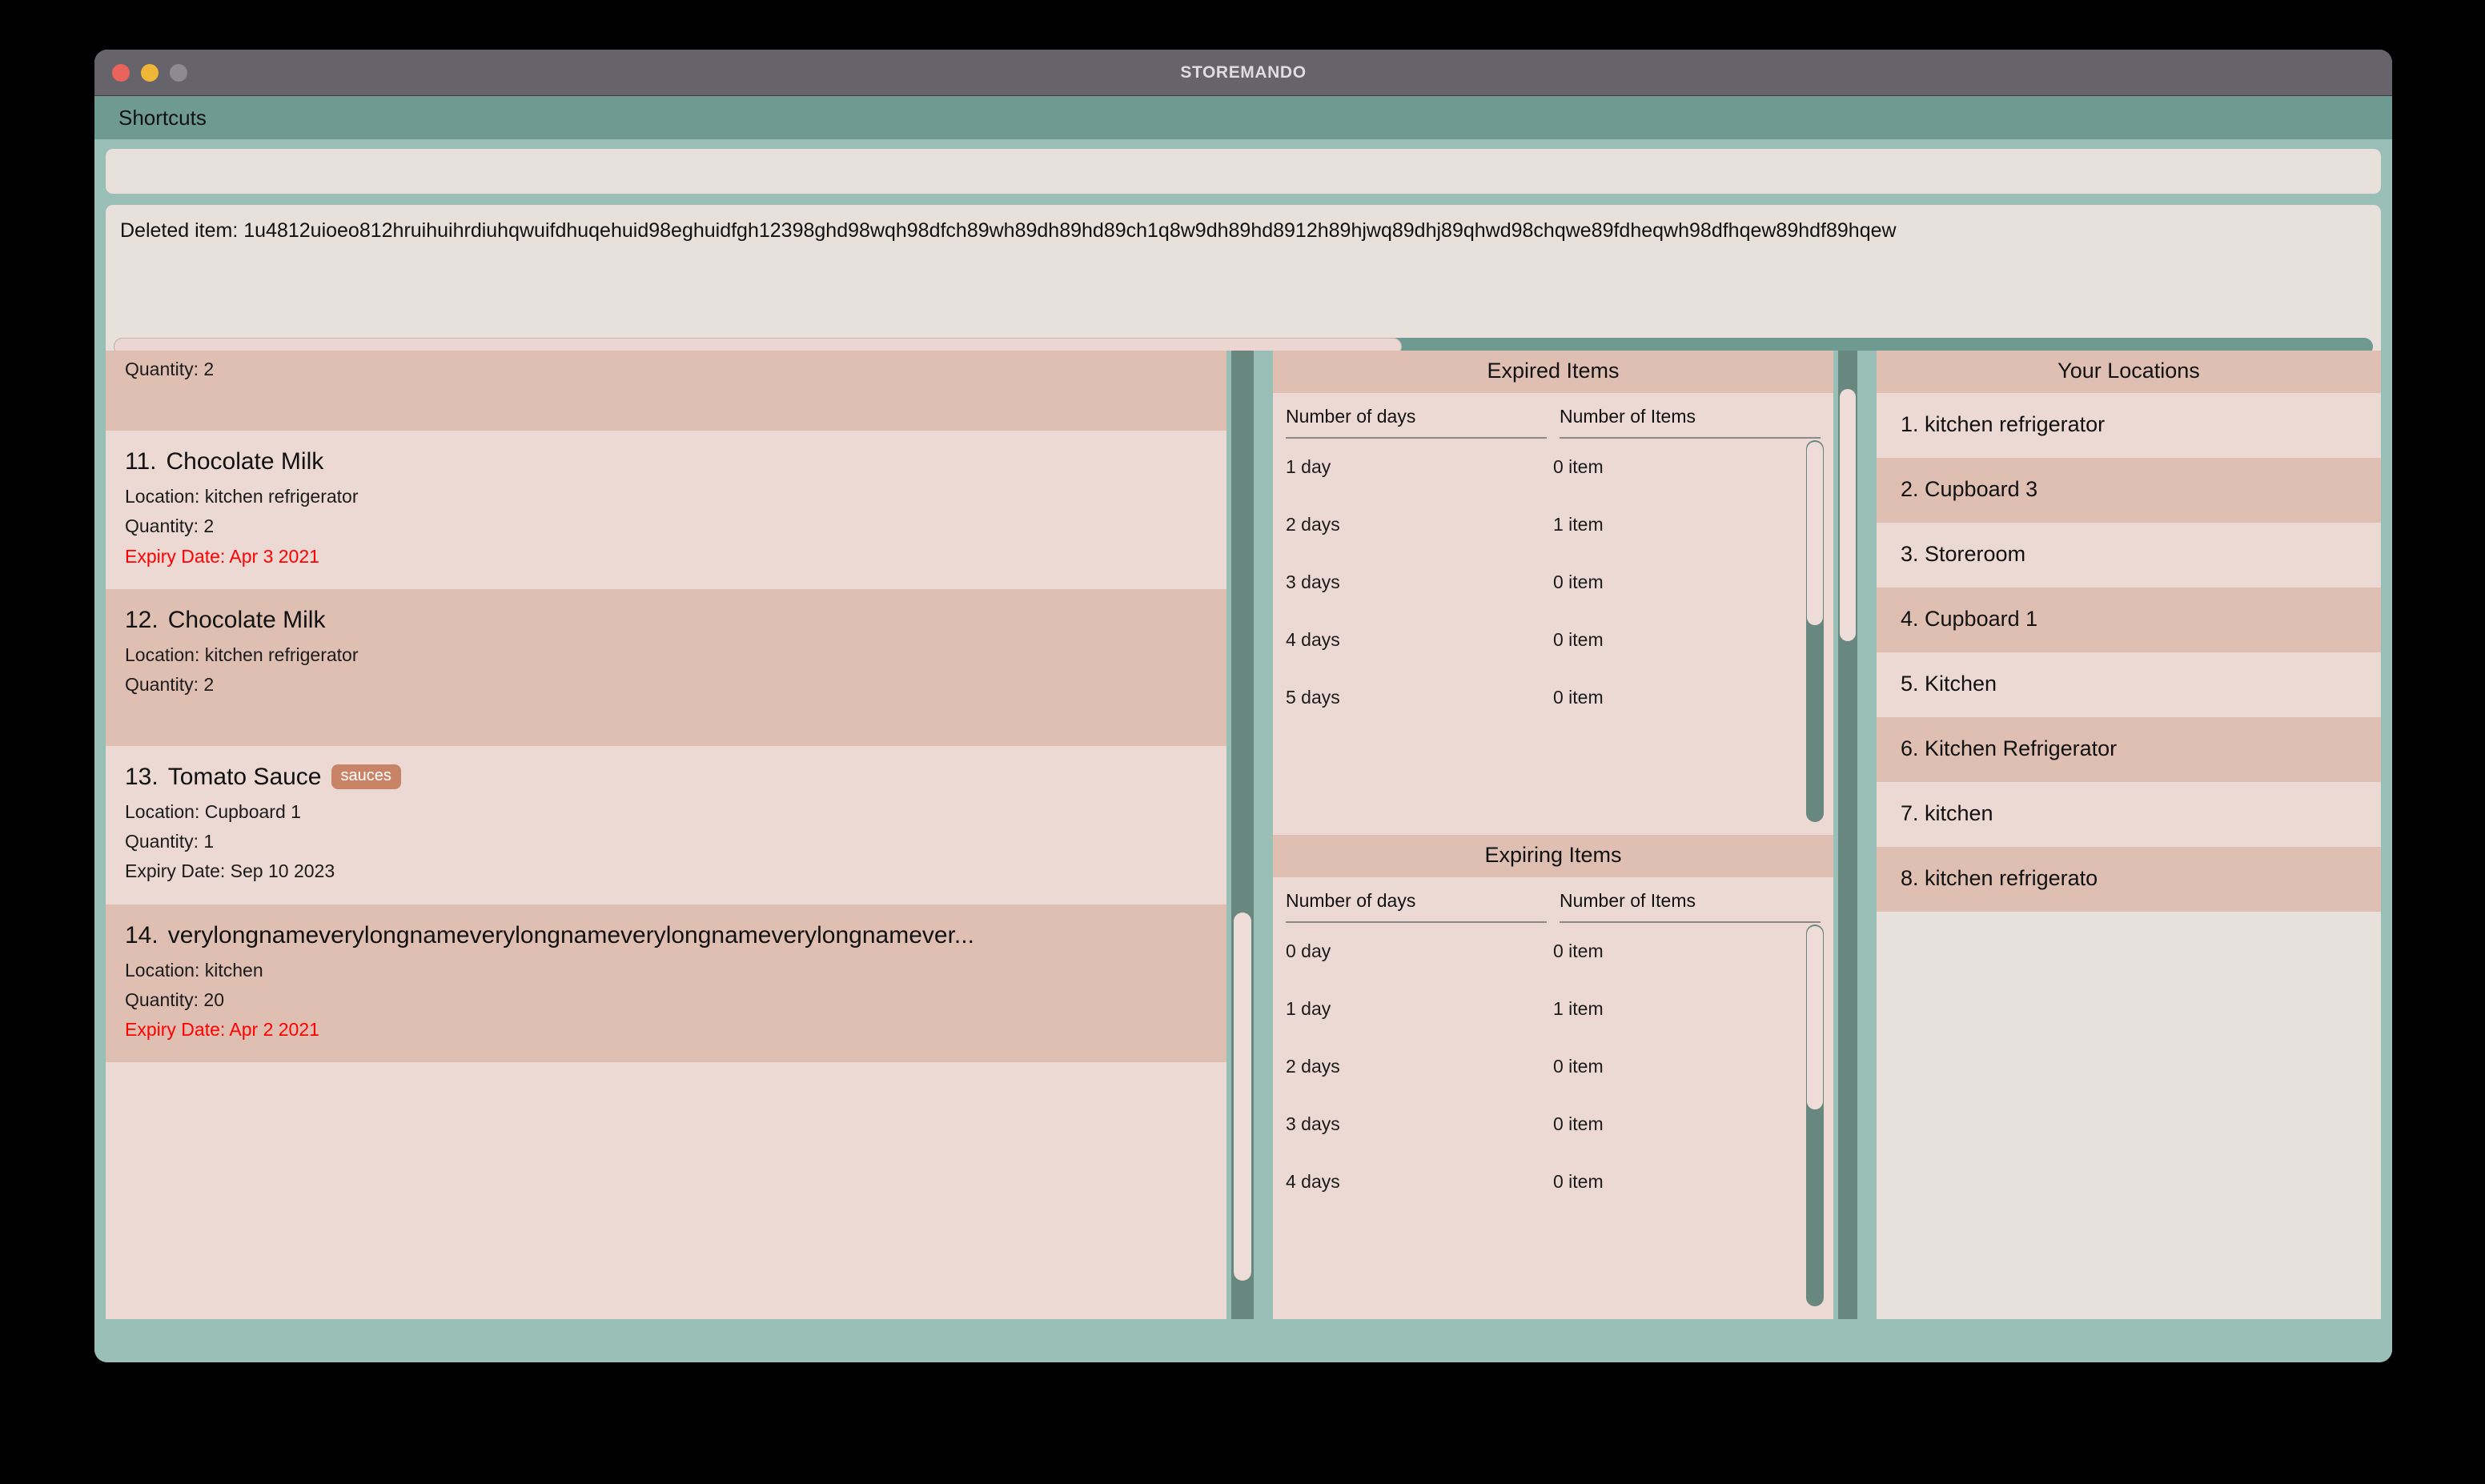  Describe the element at coordinates (1242, 1096) in the screenshot. I see `items-scrollbar-thumb` at that location.